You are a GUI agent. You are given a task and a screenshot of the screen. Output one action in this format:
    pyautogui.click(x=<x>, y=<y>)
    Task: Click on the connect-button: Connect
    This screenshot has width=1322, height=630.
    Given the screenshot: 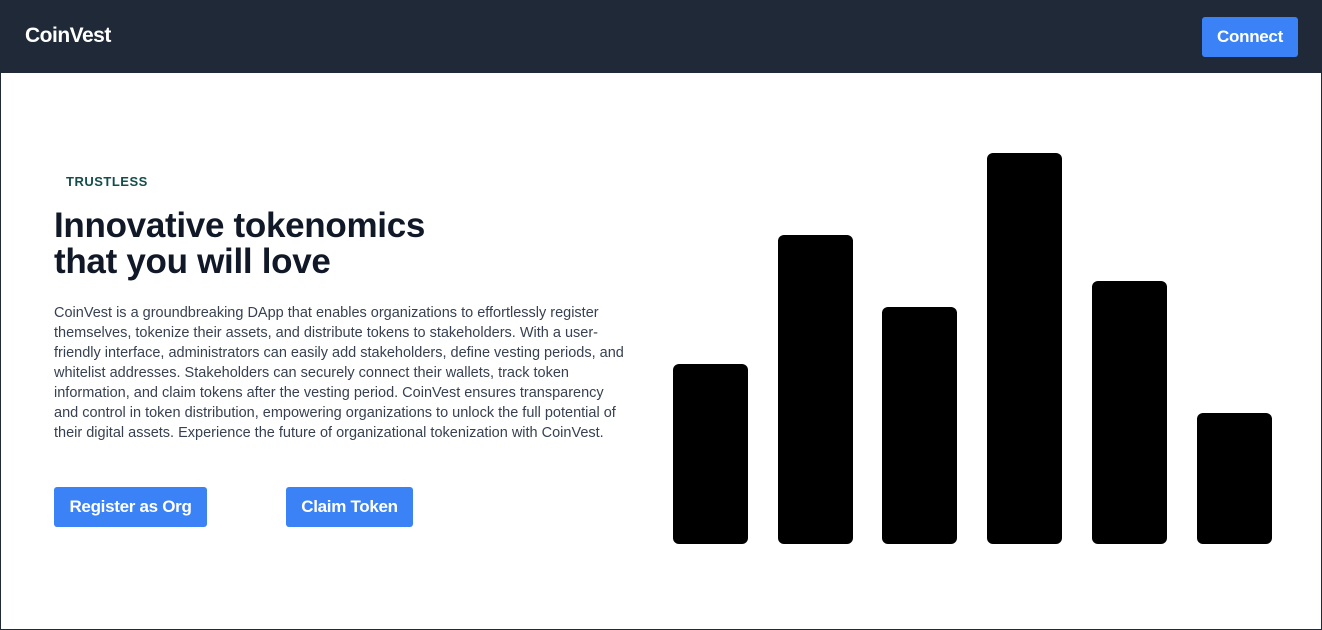 What is the action you would take?
    pyautogui.click(x=1250, y=37)
    